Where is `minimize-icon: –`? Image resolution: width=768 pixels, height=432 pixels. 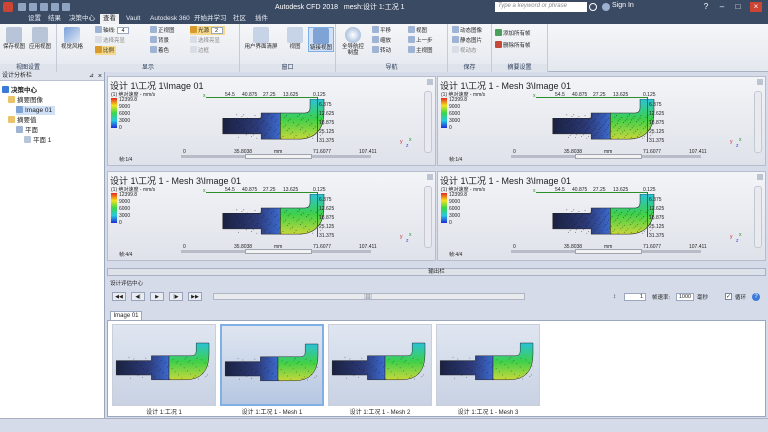 minimize-icon: – is located at coordinates (722, 7).